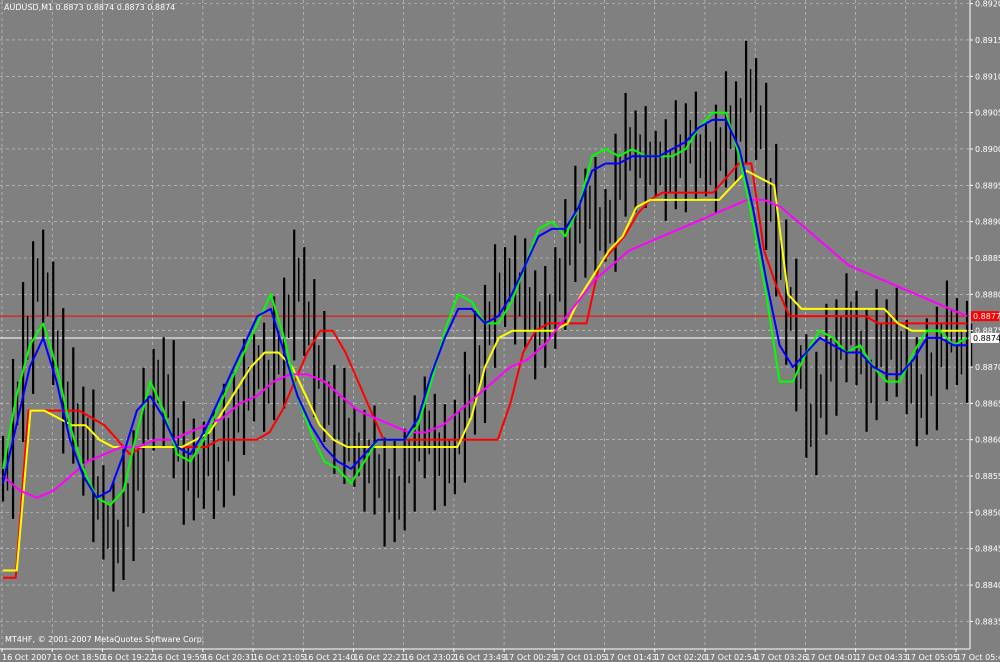  What do you see at coordinates (987, 512) in the screenshot?
I see `y-tick-label: 0.8850` at bounding box center [987, 512].